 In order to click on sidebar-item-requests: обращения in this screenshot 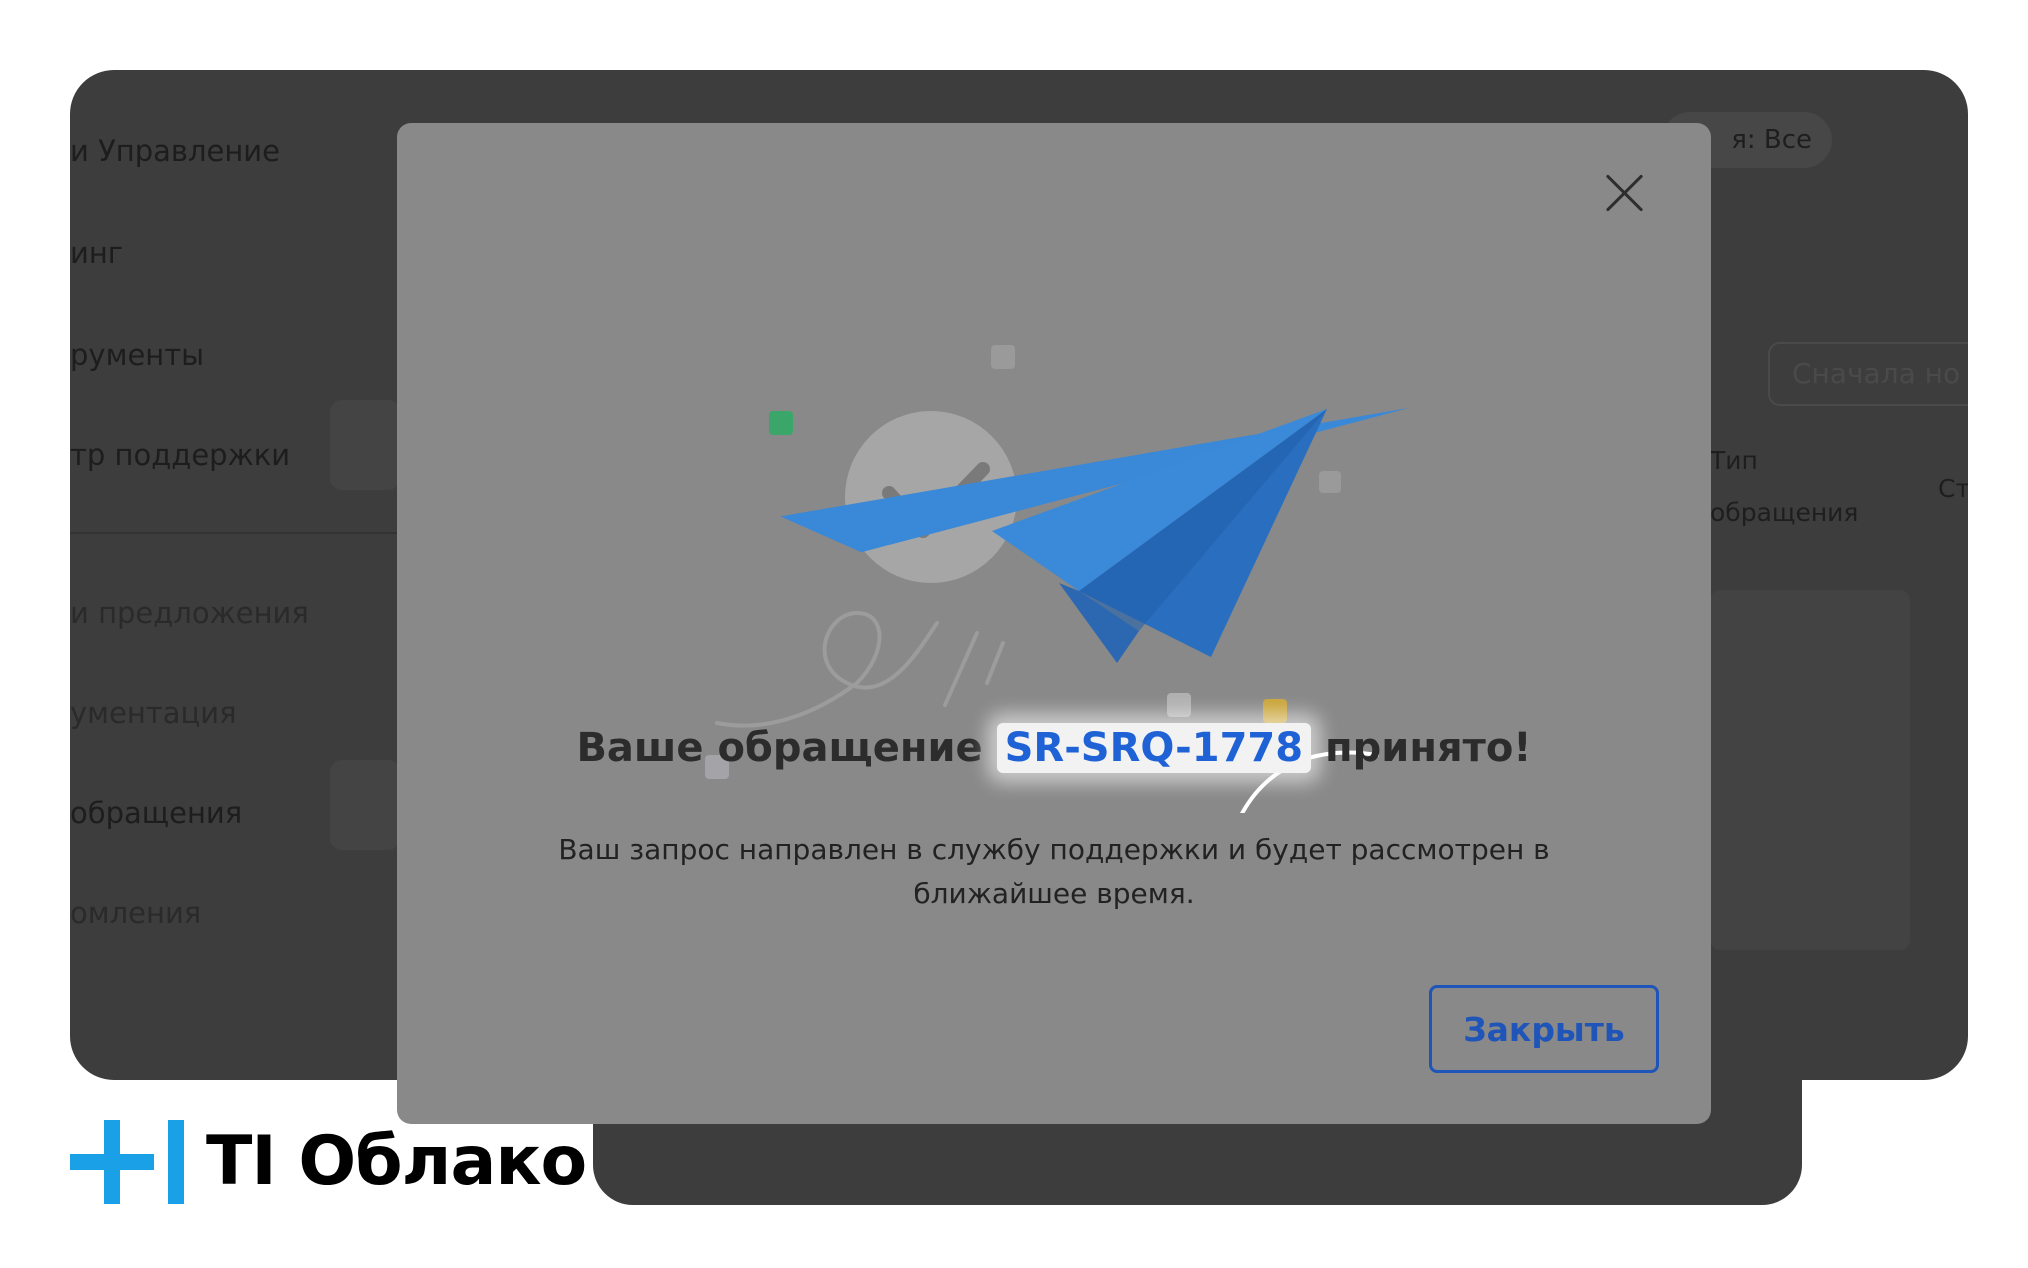, I will do `click(156, 813)`.